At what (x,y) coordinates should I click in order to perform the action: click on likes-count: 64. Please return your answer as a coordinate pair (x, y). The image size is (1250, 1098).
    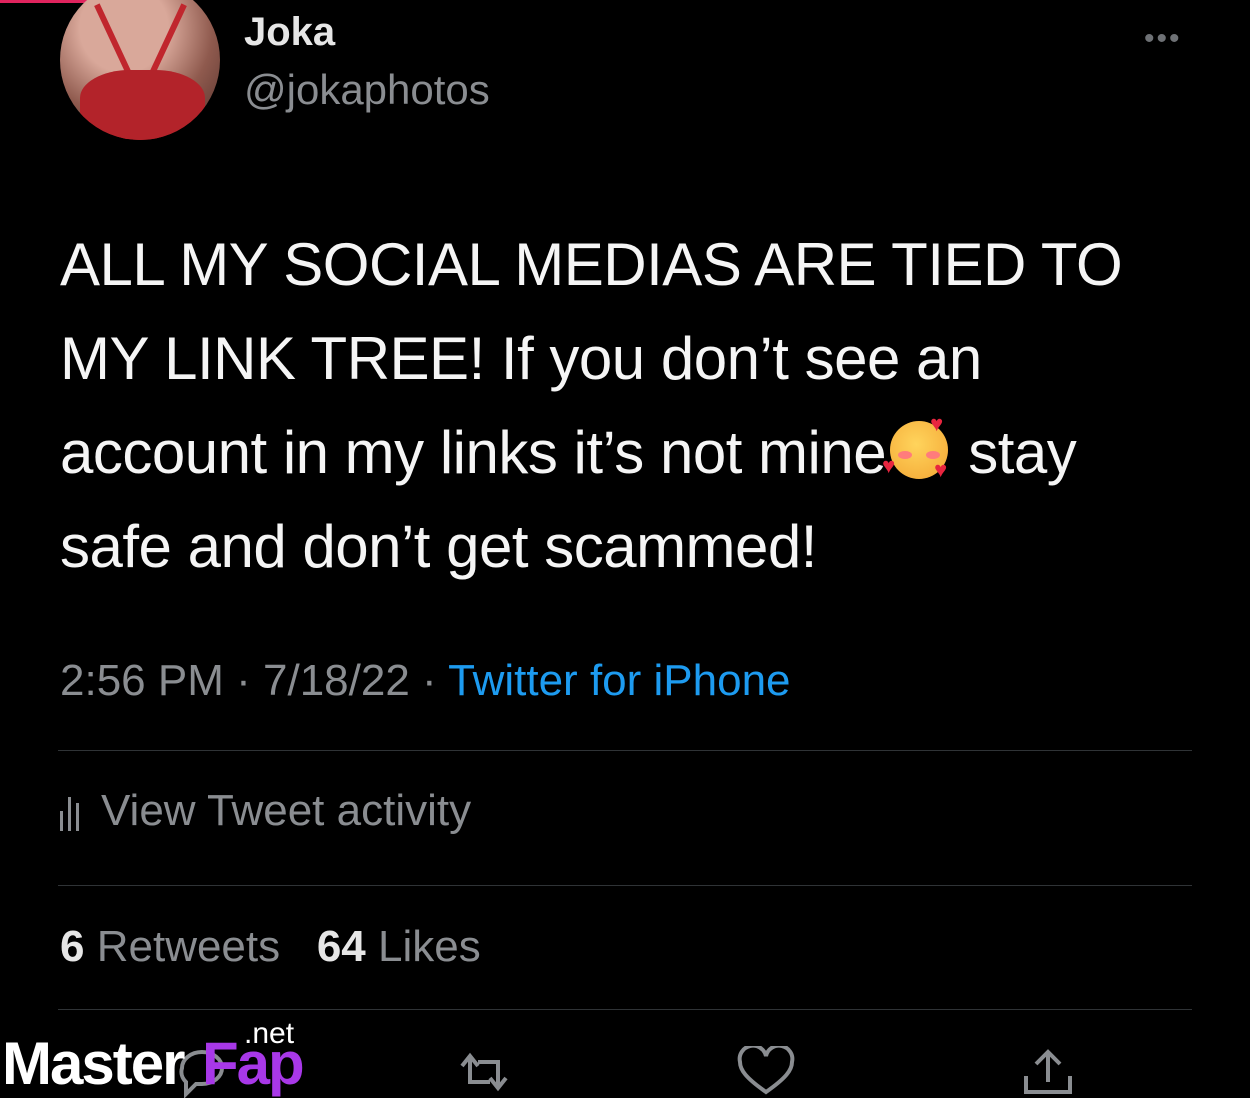
    Looking at the image, I should click on (341, 946).